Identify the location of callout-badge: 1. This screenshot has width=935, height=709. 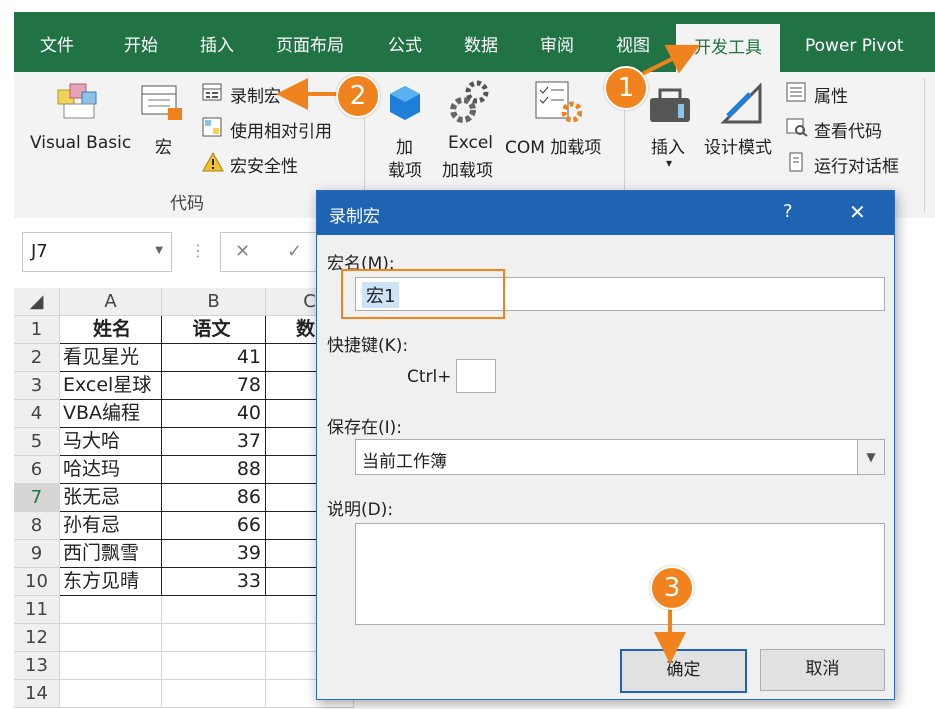
(626, 88).